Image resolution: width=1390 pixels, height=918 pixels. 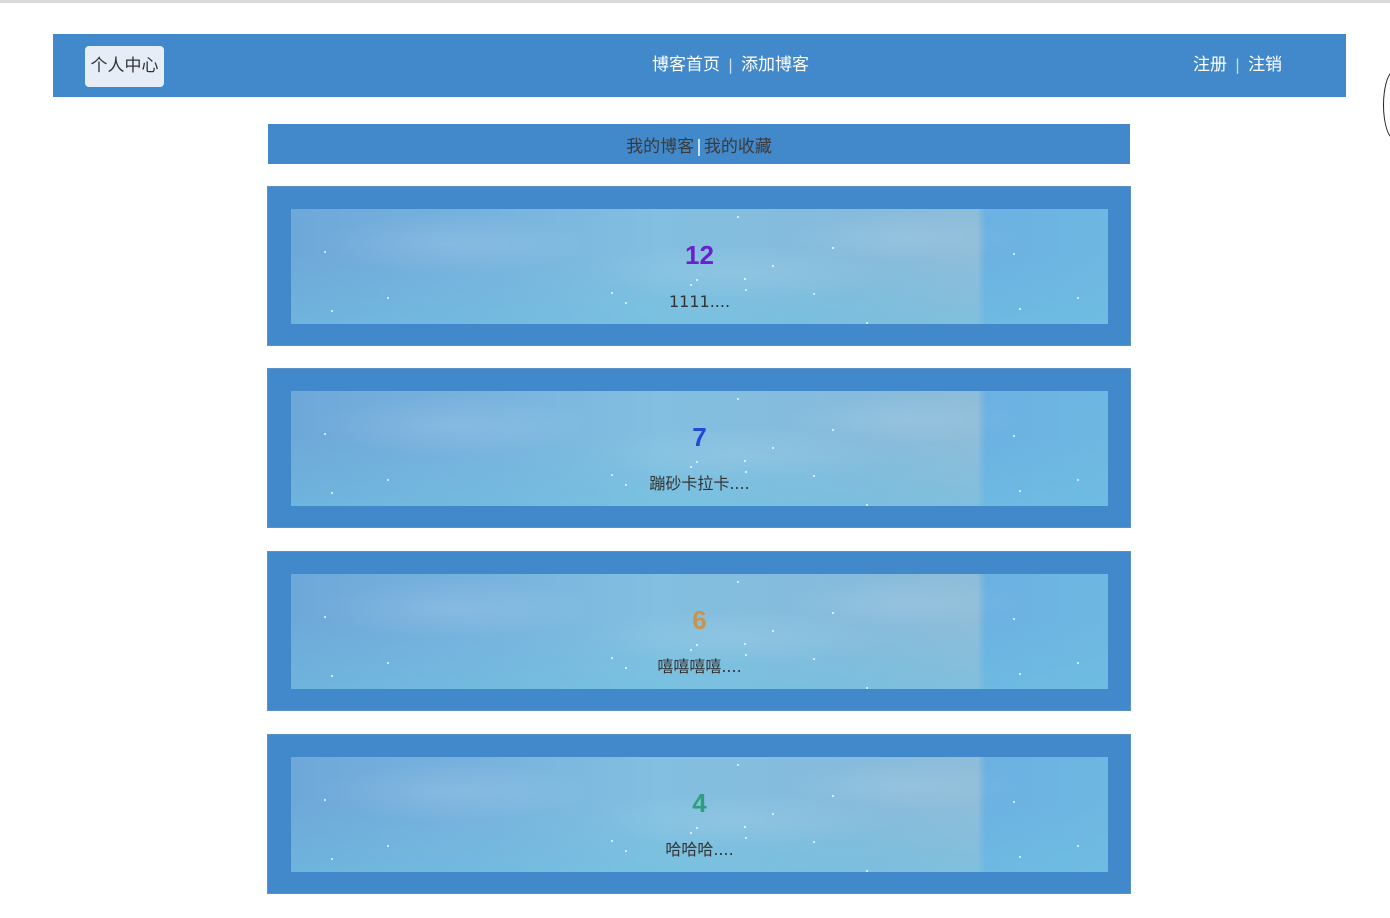 What do you see at coordinates (660, 147) in the screenshot?
I see `tab-my-blogs: 我的博客` at bounding box center [660, 147].